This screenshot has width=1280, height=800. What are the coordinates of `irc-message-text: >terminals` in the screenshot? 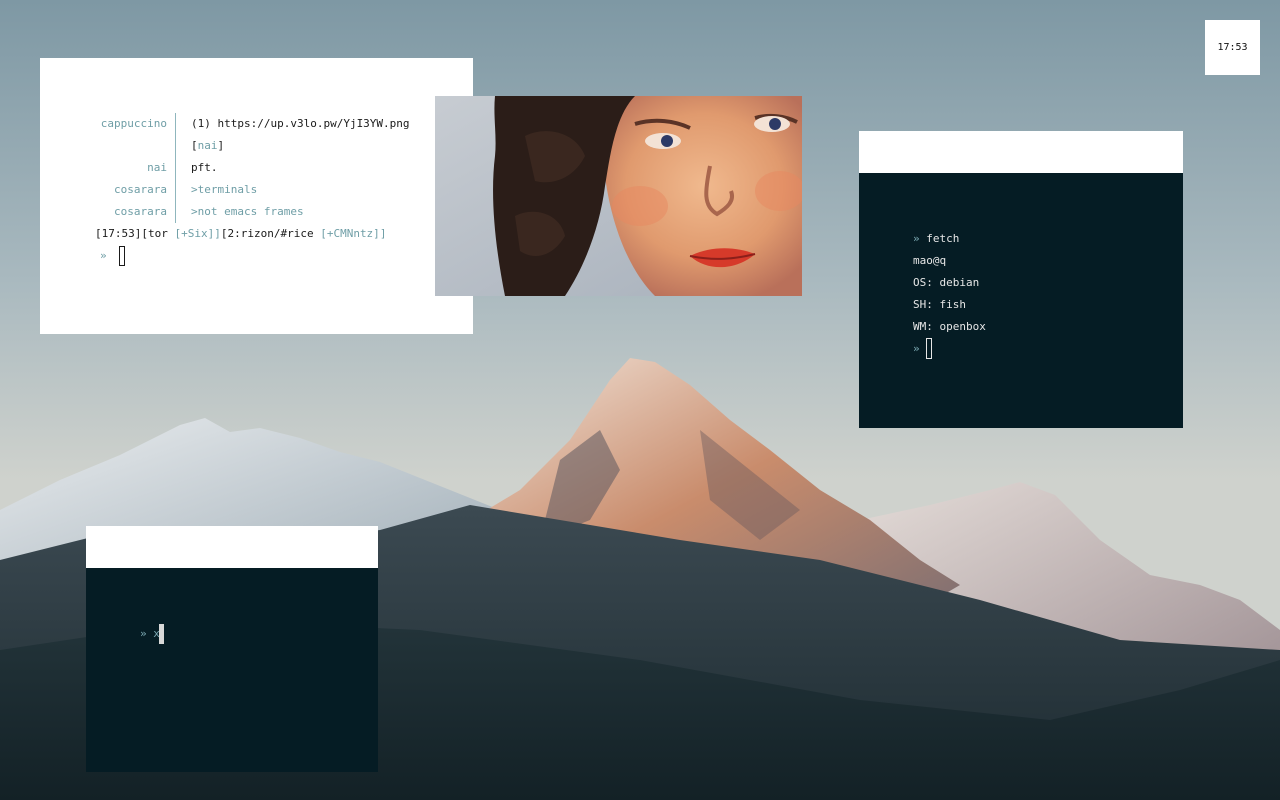 It's located at (224, 189).